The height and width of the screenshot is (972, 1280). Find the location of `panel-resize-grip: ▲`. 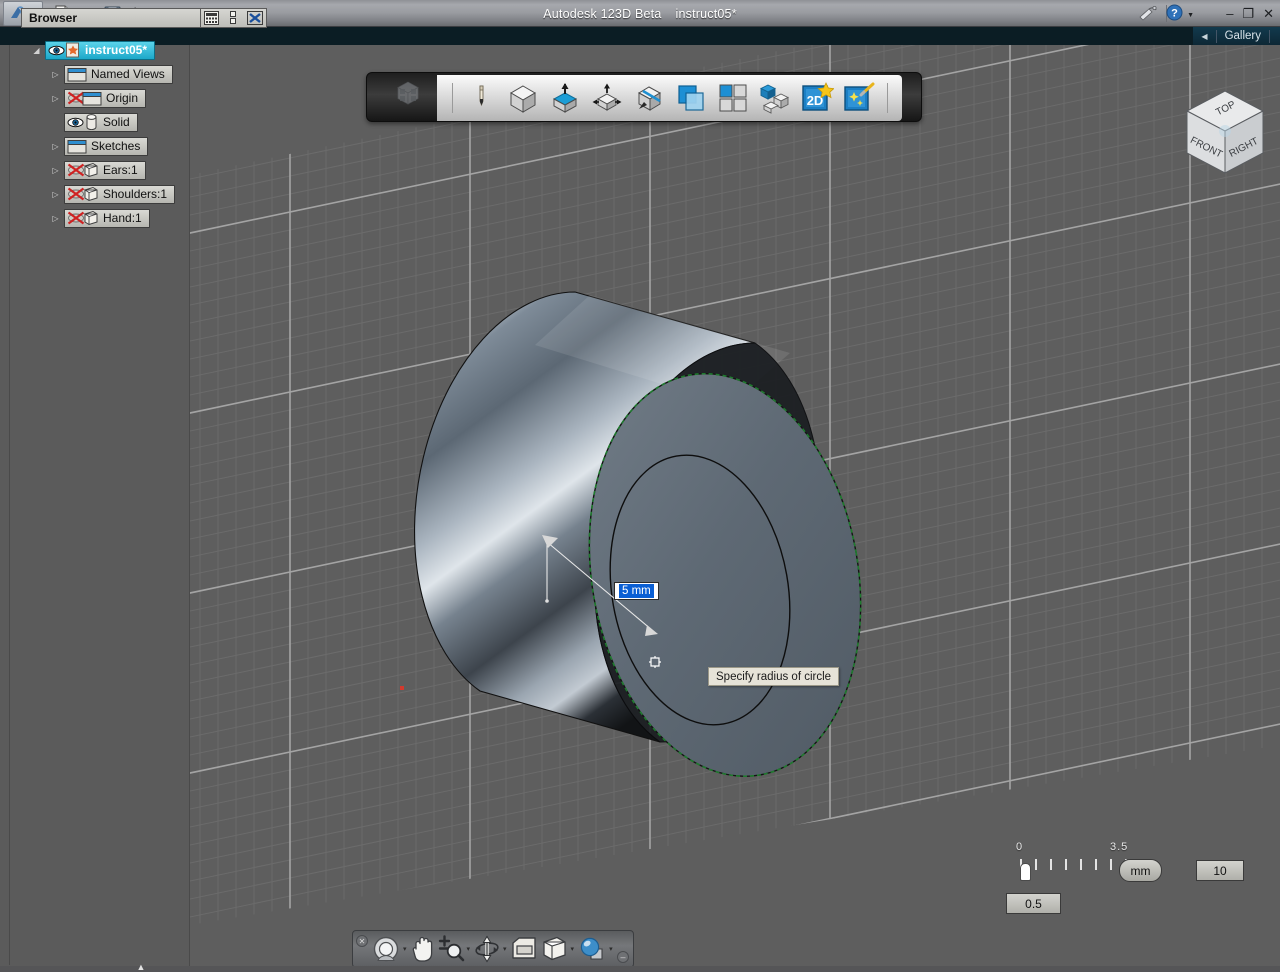

panel-resize-grip: ▲ is located at coordinates (141, 967).